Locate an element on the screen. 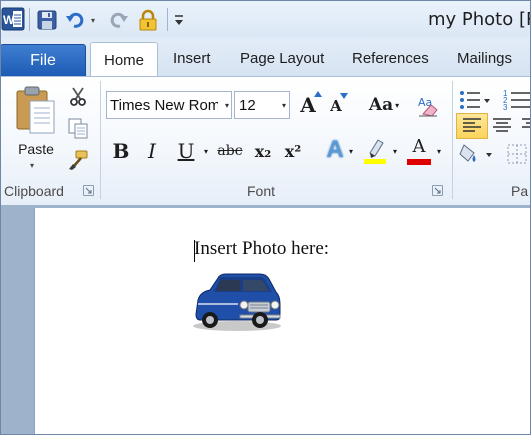  numbering-icon: 1 2 3 is located at coordinates (517, 100).